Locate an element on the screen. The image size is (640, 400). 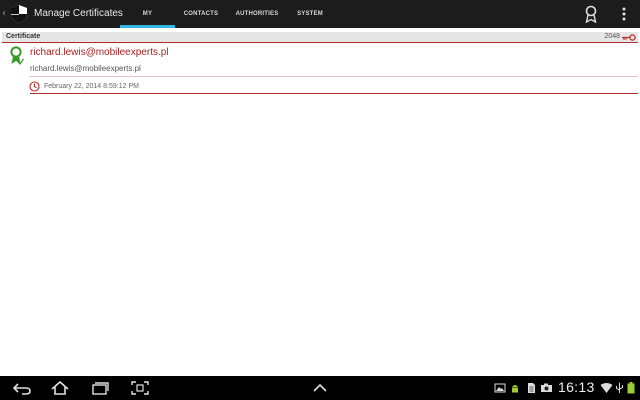
system-bar: 16:13 is located at coordinates (320, 388).